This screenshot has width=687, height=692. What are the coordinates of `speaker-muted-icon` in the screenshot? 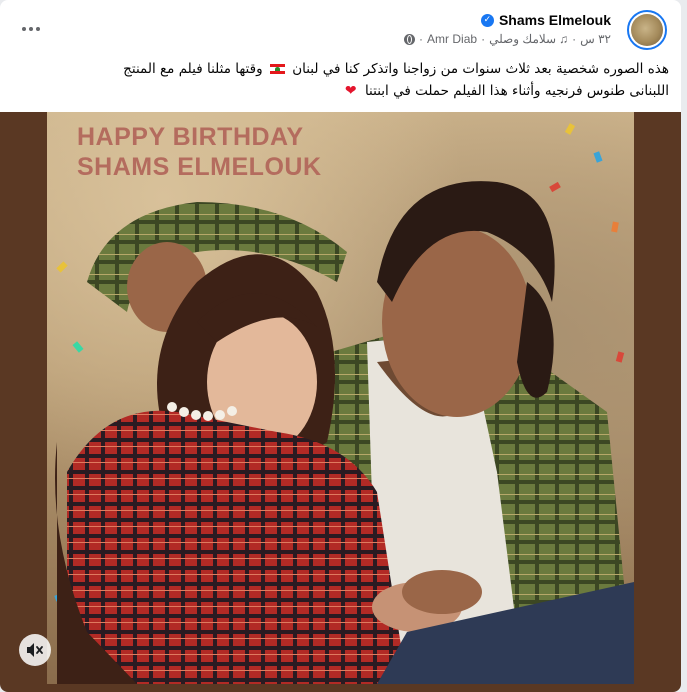 It's located at (35, 650).